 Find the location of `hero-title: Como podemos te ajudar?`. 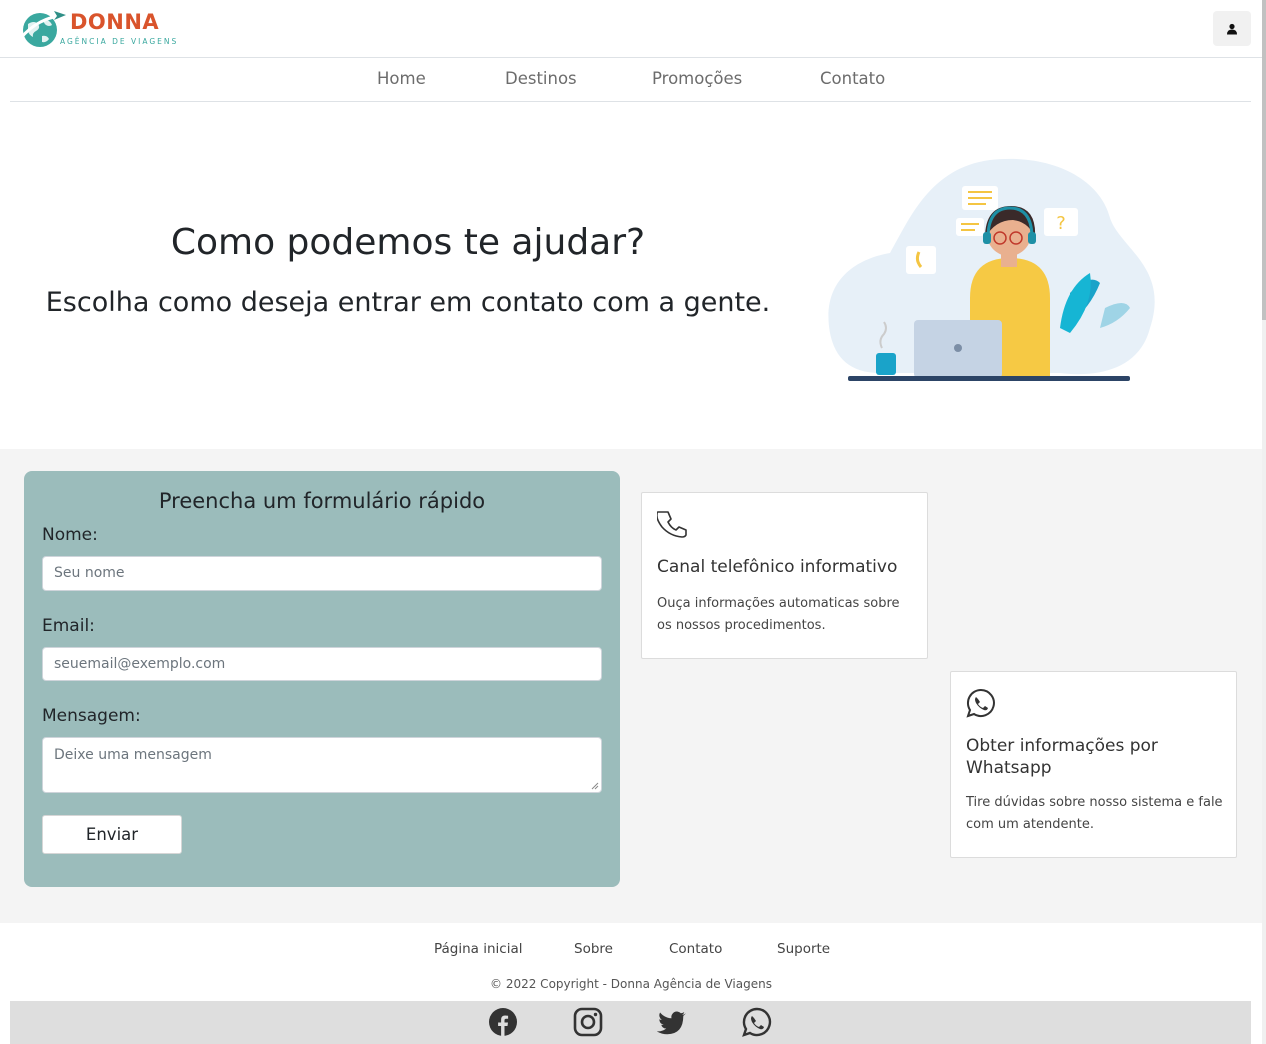

hero-title: Como podemos te ajudar? is located at coordinates (408, 242).